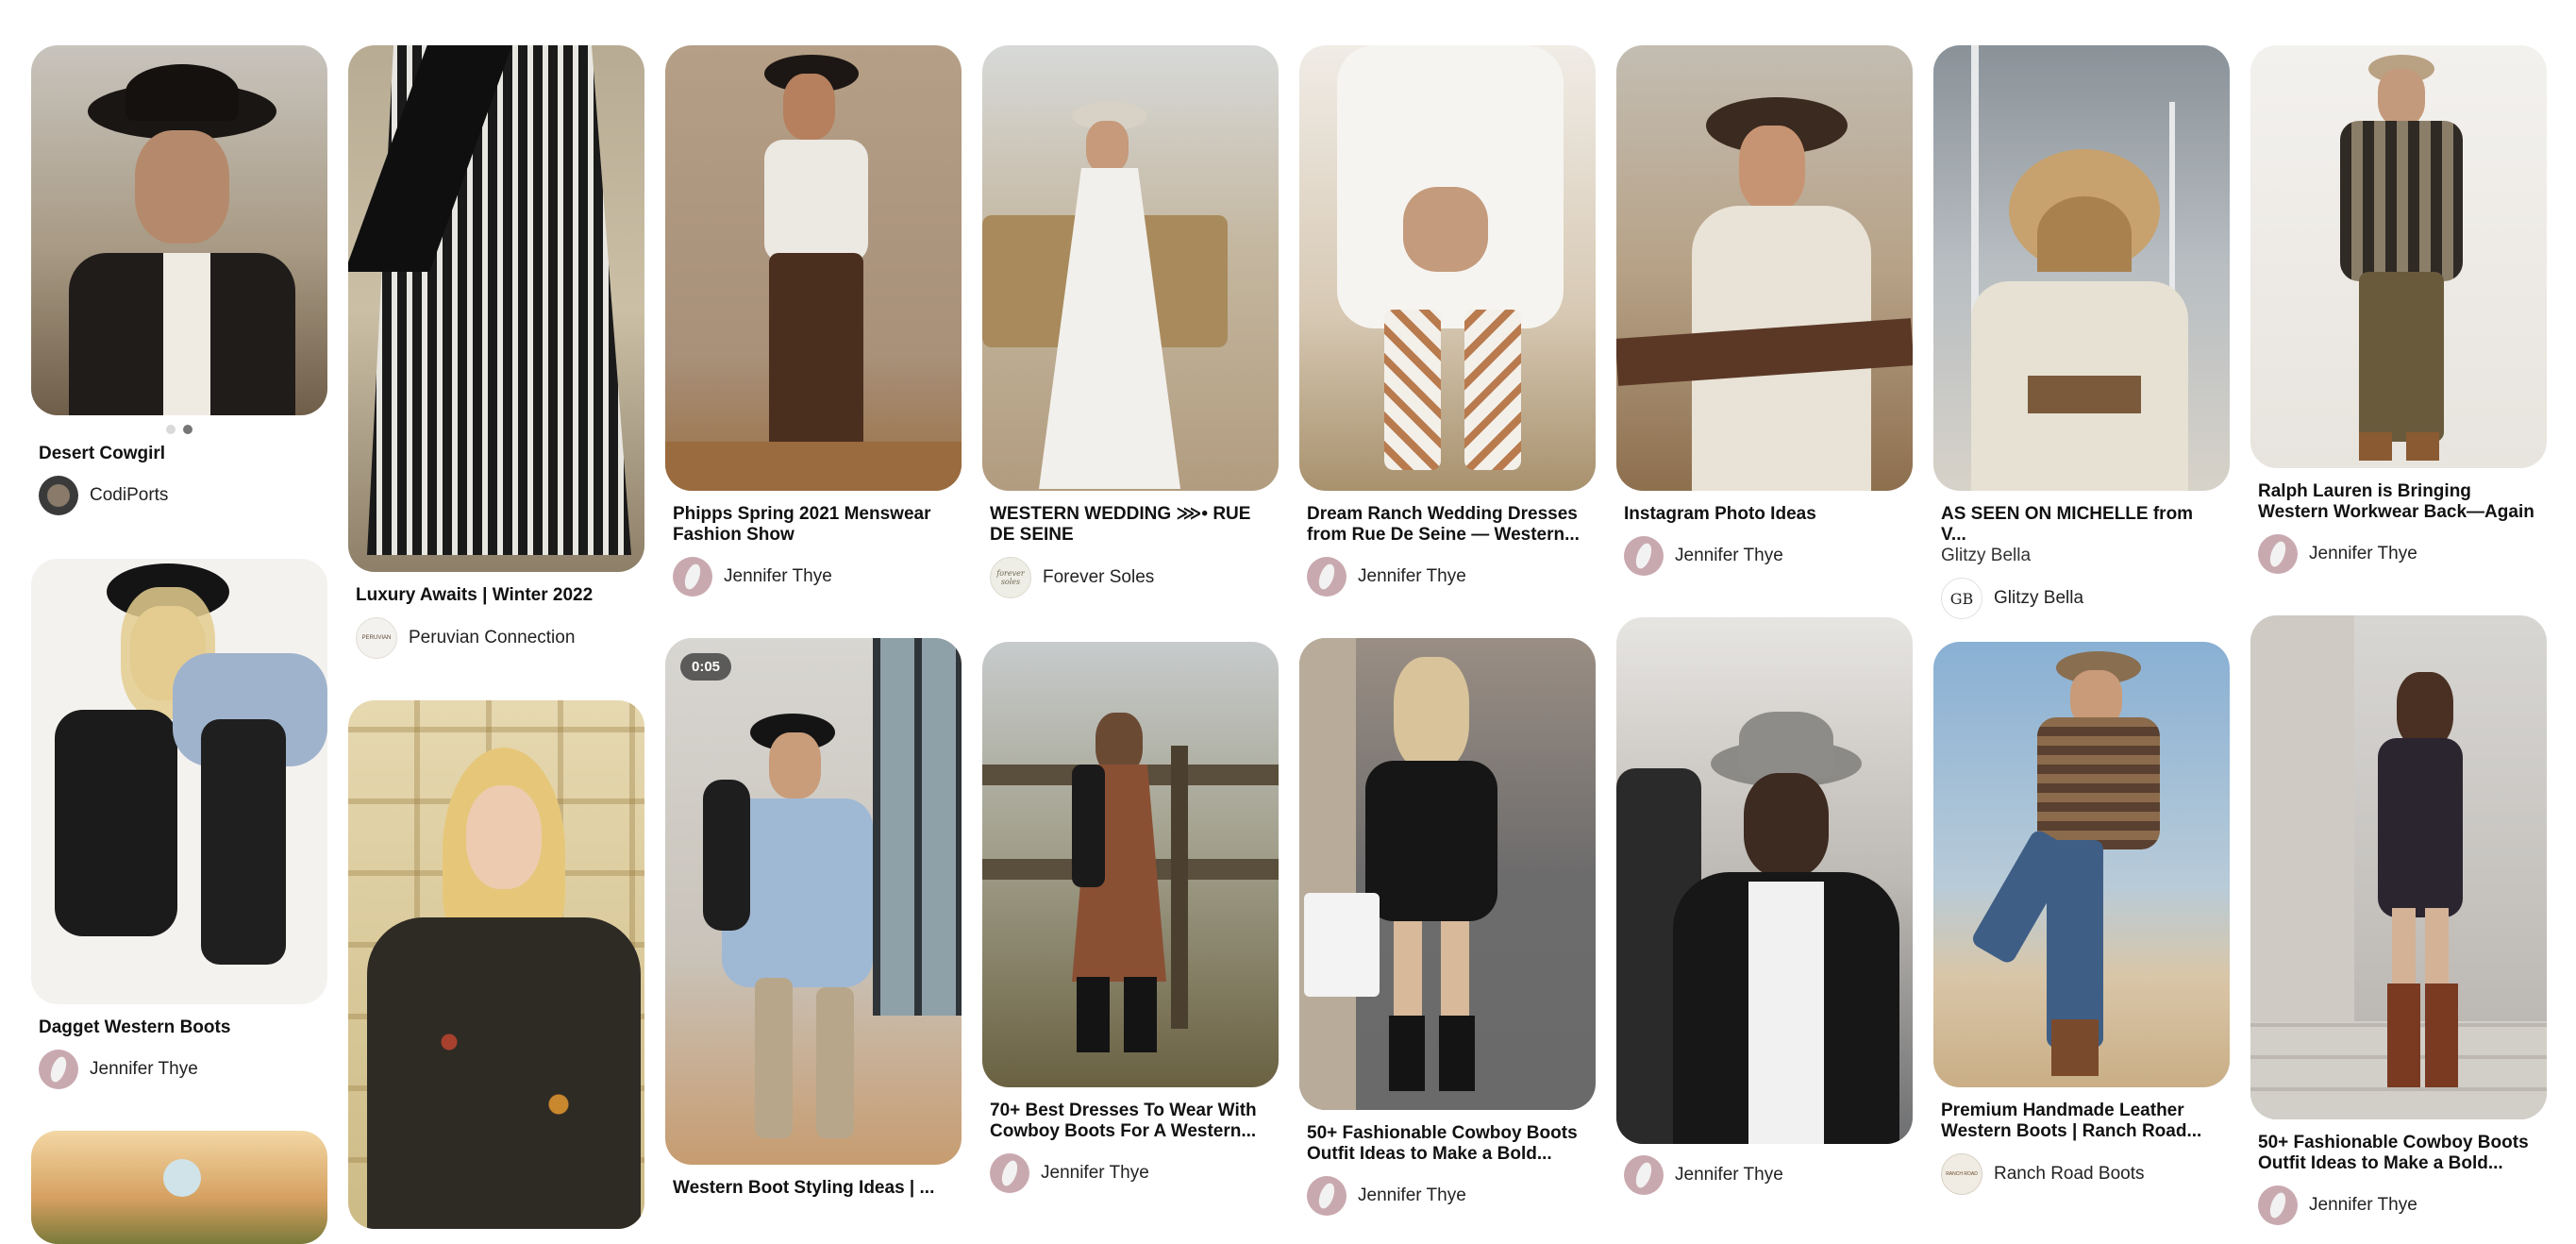  Describe the element at coordinates (492, 638) in the screenshot. I see `creator-name: Peruvian Connection` at that location.